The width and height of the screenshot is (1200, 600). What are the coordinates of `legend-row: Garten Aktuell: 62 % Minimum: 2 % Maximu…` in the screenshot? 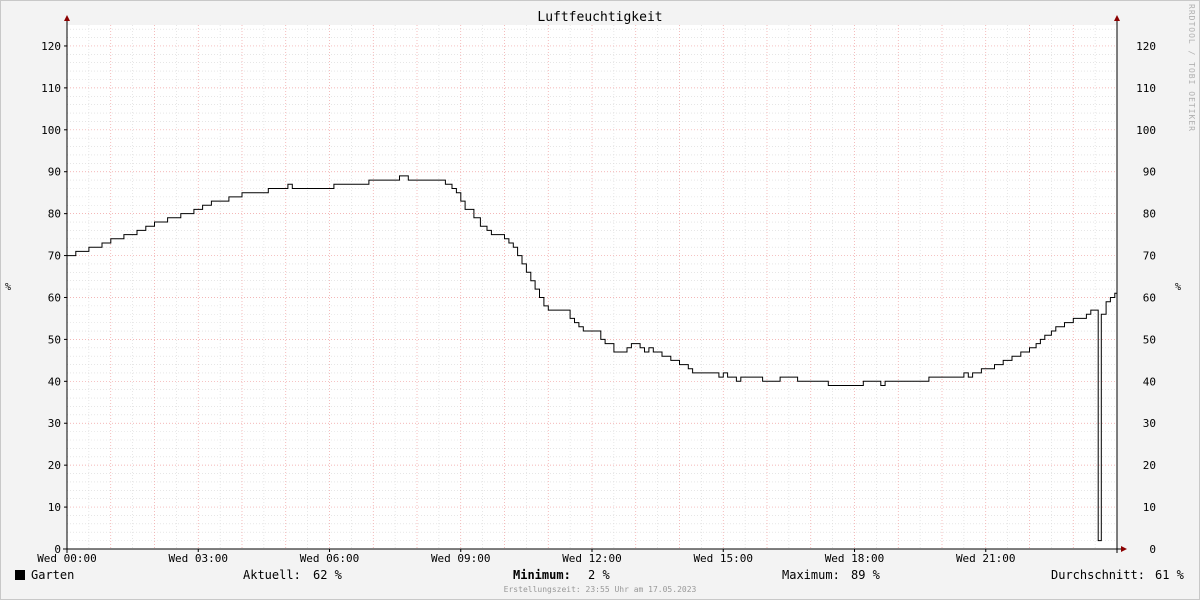 It's located at (600, 576).